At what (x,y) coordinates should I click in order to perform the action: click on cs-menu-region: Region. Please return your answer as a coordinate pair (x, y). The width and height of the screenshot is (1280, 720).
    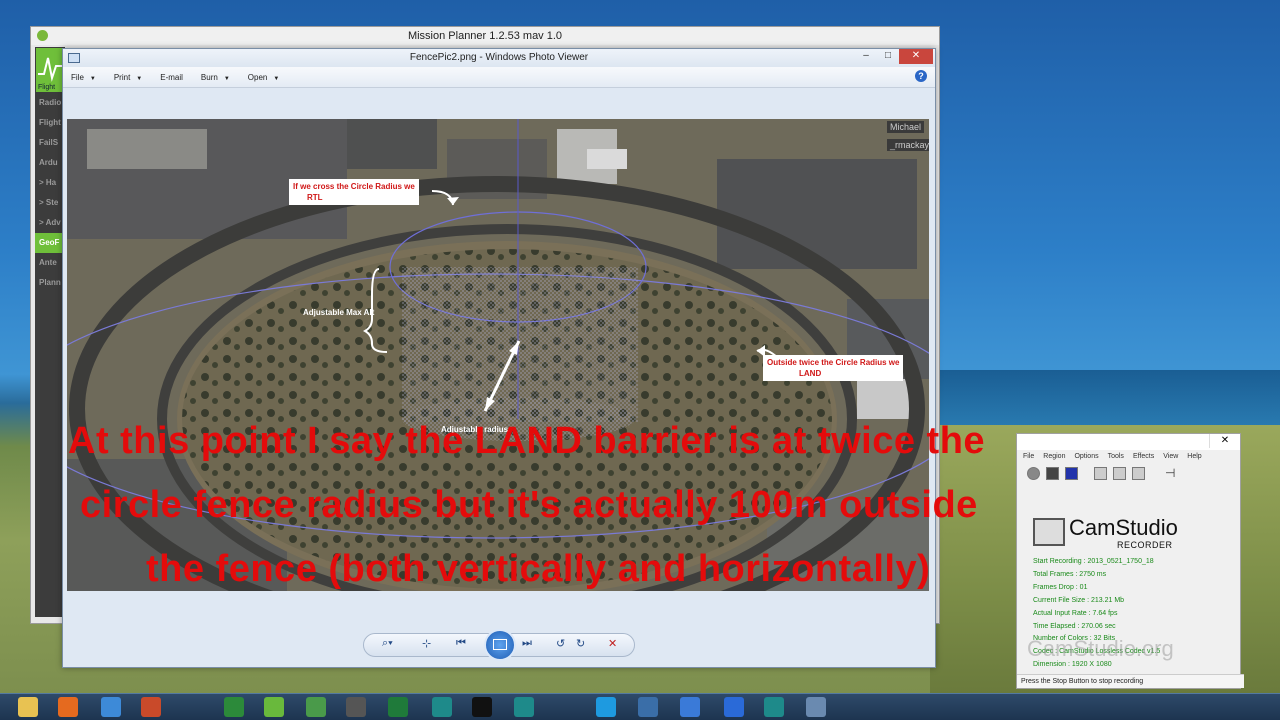
    Looking at the image, I should click on (1054, 457).